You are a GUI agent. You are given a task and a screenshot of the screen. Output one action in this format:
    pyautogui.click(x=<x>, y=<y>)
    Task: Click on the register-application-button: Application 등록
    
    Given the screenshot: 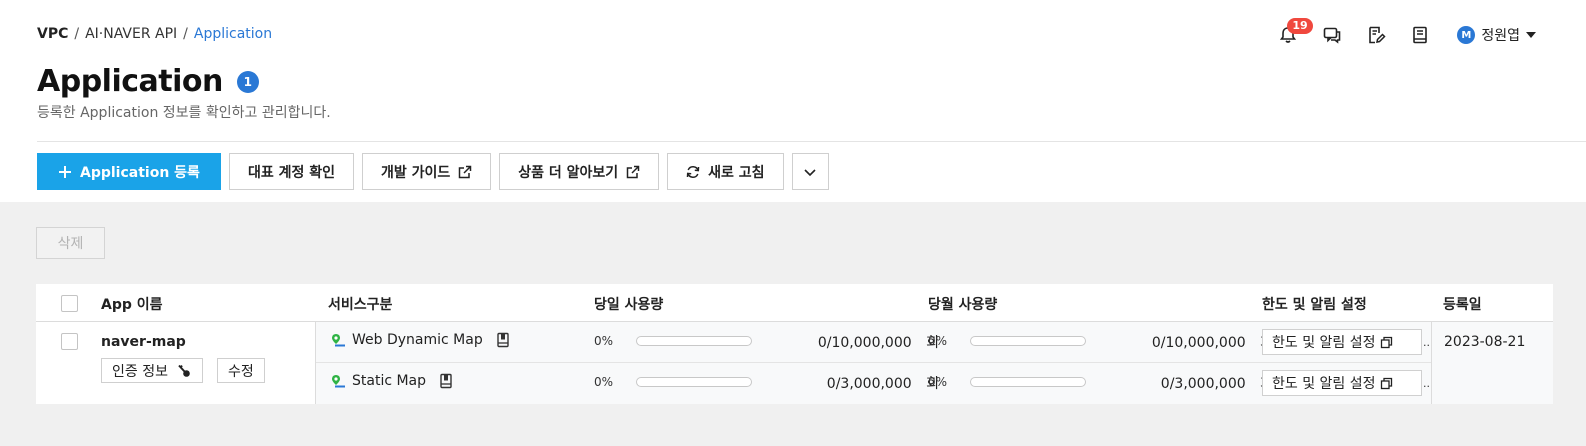 What is the action you would take?
    pyautogui.click(x=129, y=171)
    